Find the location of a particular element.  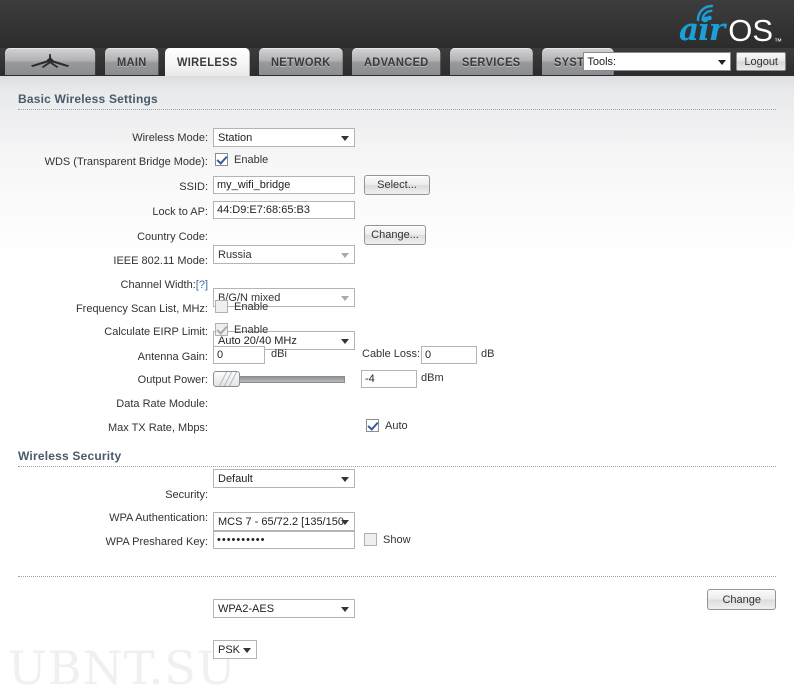

label-ssid: SSID: is located at coordinates (193, 187).